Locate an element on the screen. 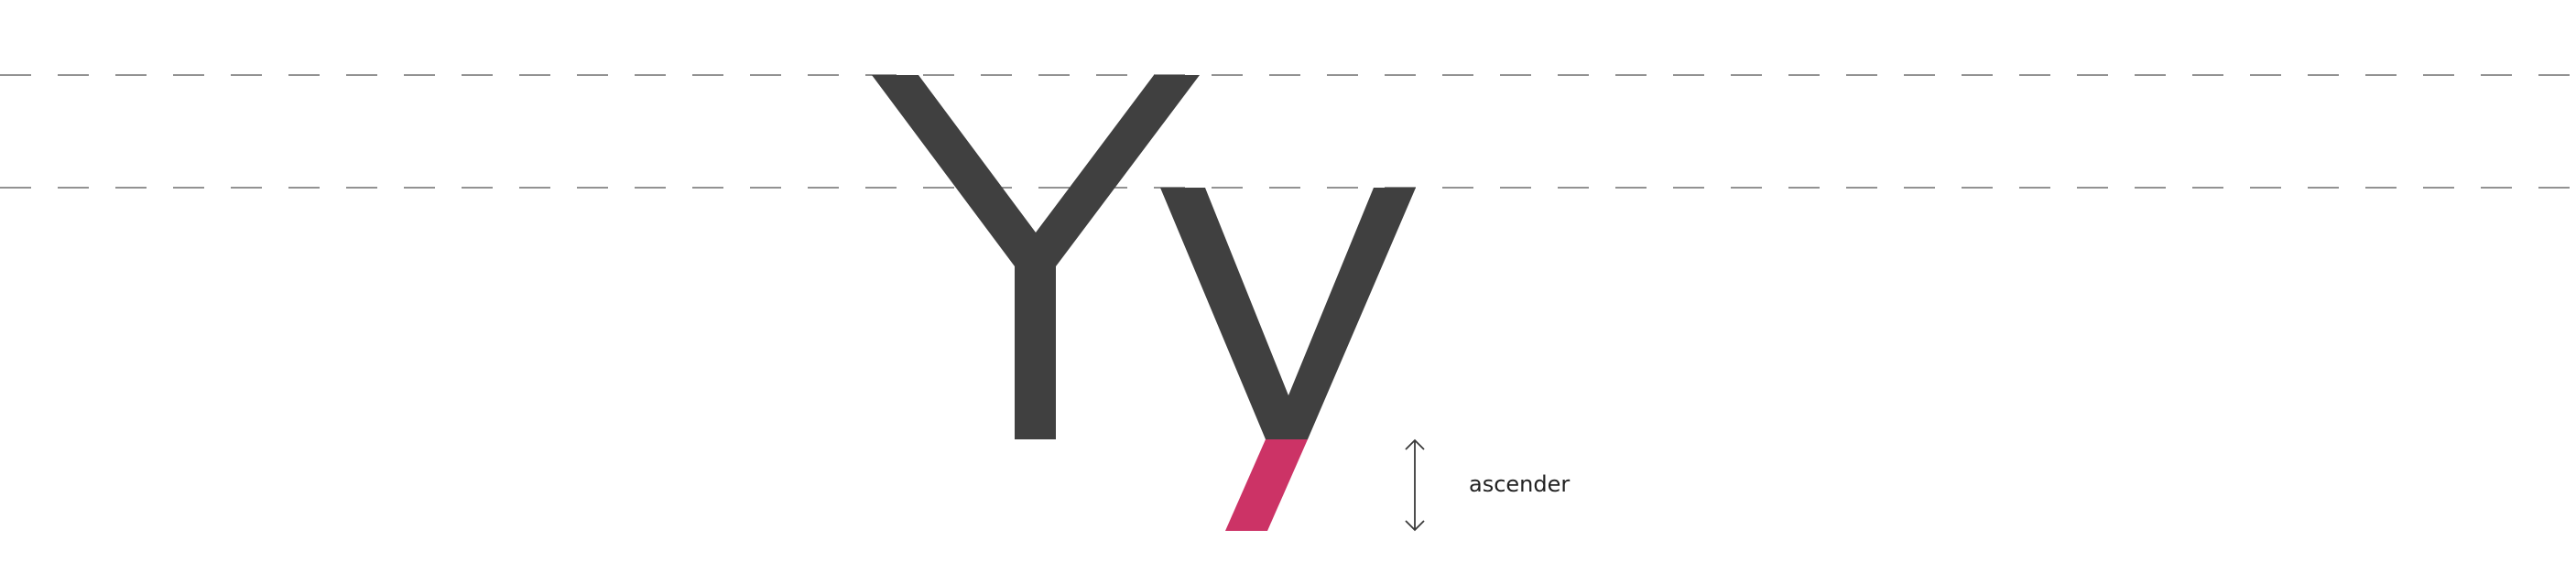  uppercase-y-shape is located at coordinates (1036, 257).